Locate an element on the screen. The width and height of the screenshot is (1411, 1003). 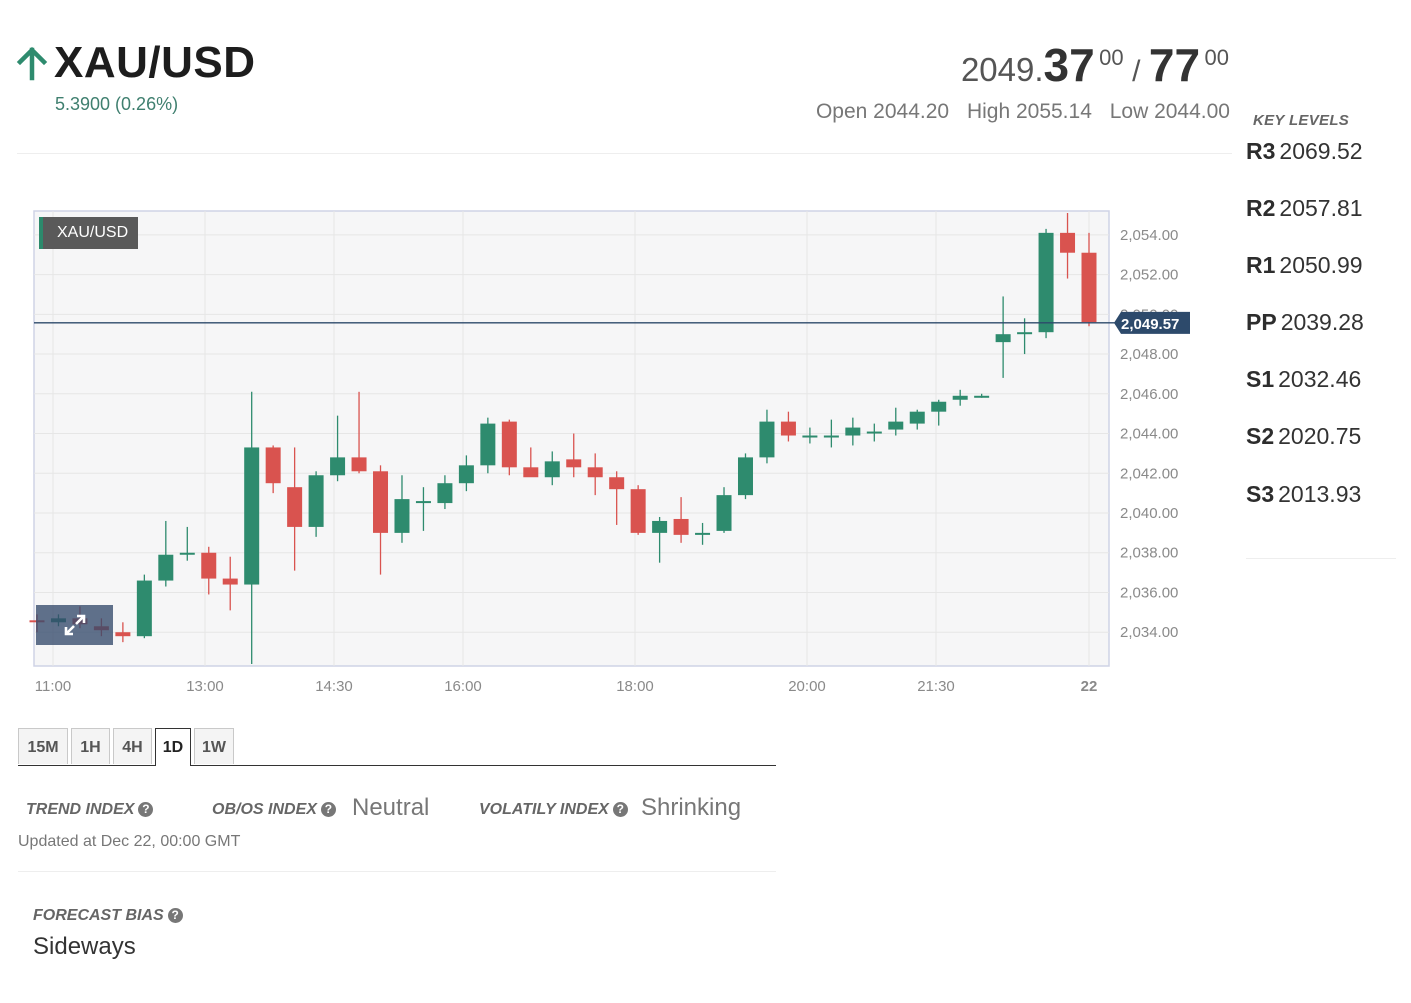
key-level-s3: S3 2013.93 is located at coordinates (1303, 494).